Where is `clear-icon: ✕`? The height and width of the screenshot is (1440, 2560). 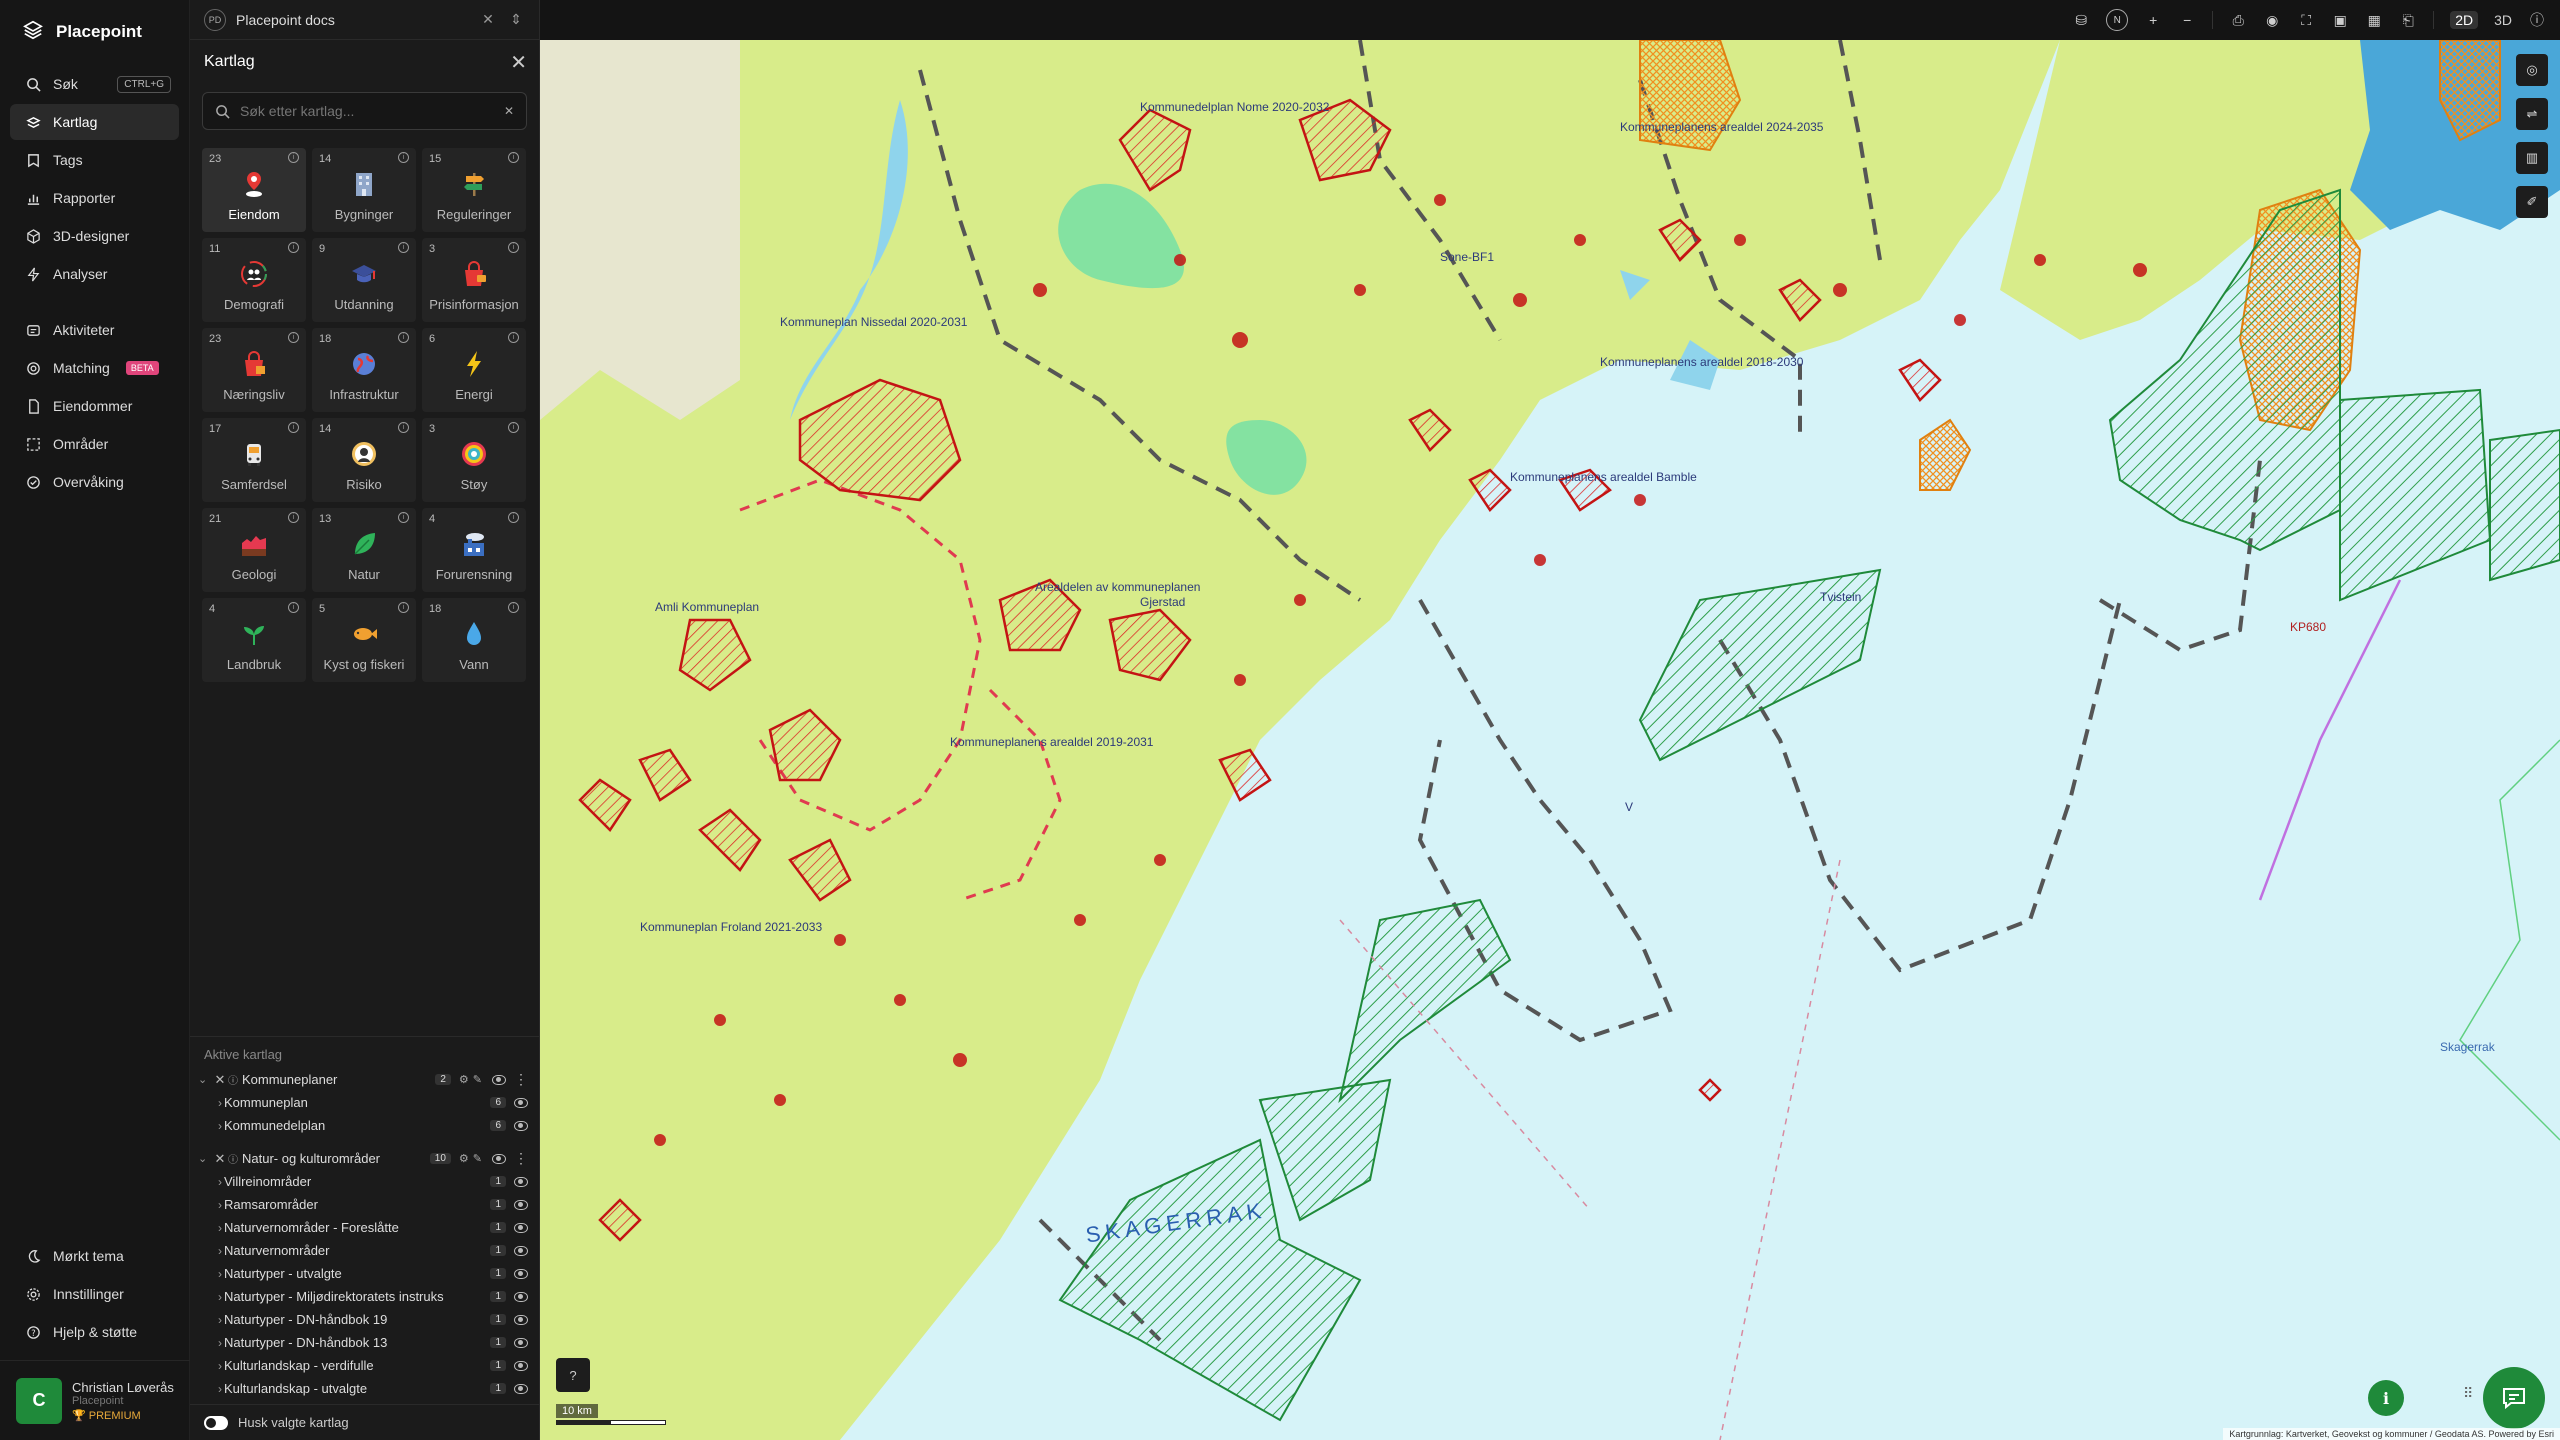 clear-icon: ✕ is located at coordinates (509, 111).